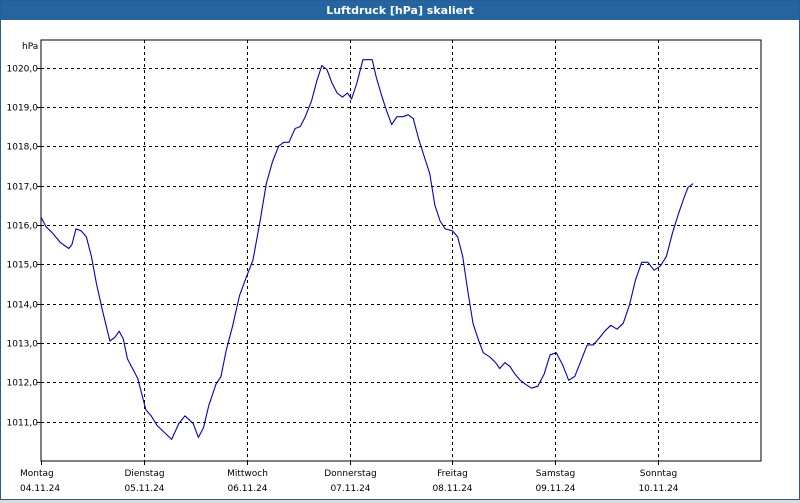 This screenshot has height=503, width=800. What do you see at coordinates (23, 227) in the screenshot?
I see `y-tick-label: 1016,0` at bounding box center [23, 227].